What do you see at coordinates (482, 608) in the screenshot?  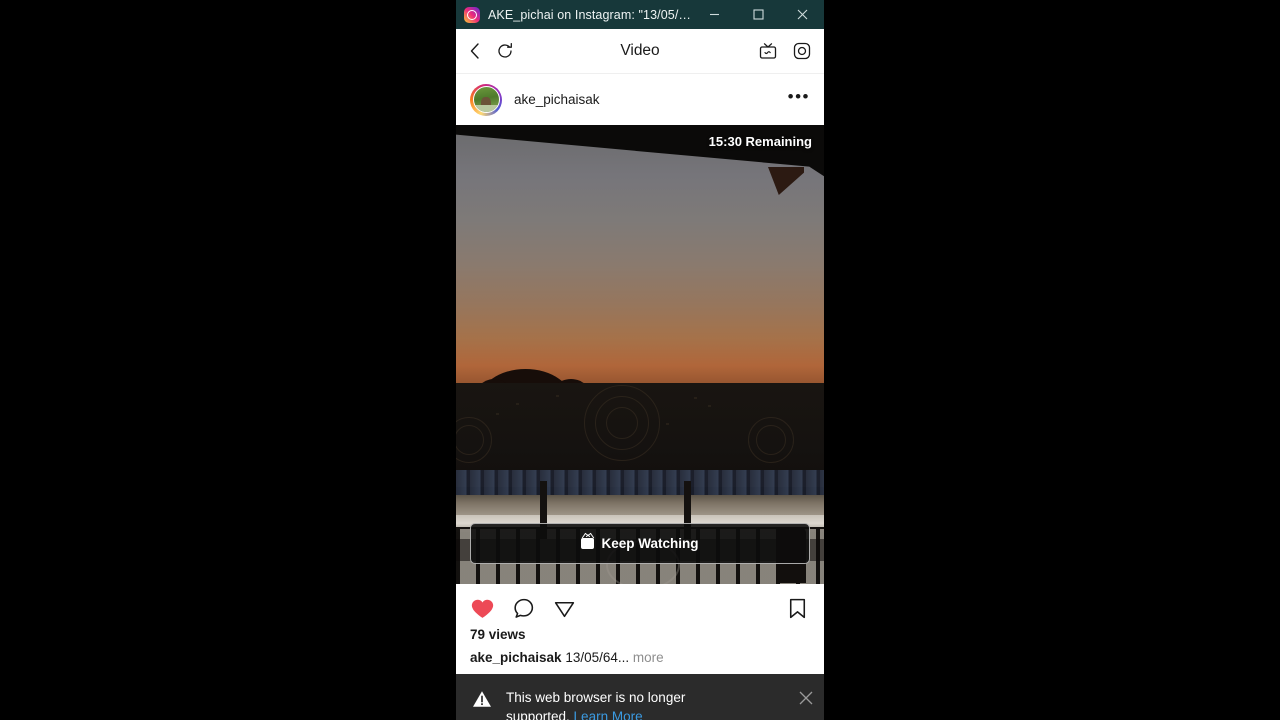 I see `heart-icon` at bounding box center [482, 608].